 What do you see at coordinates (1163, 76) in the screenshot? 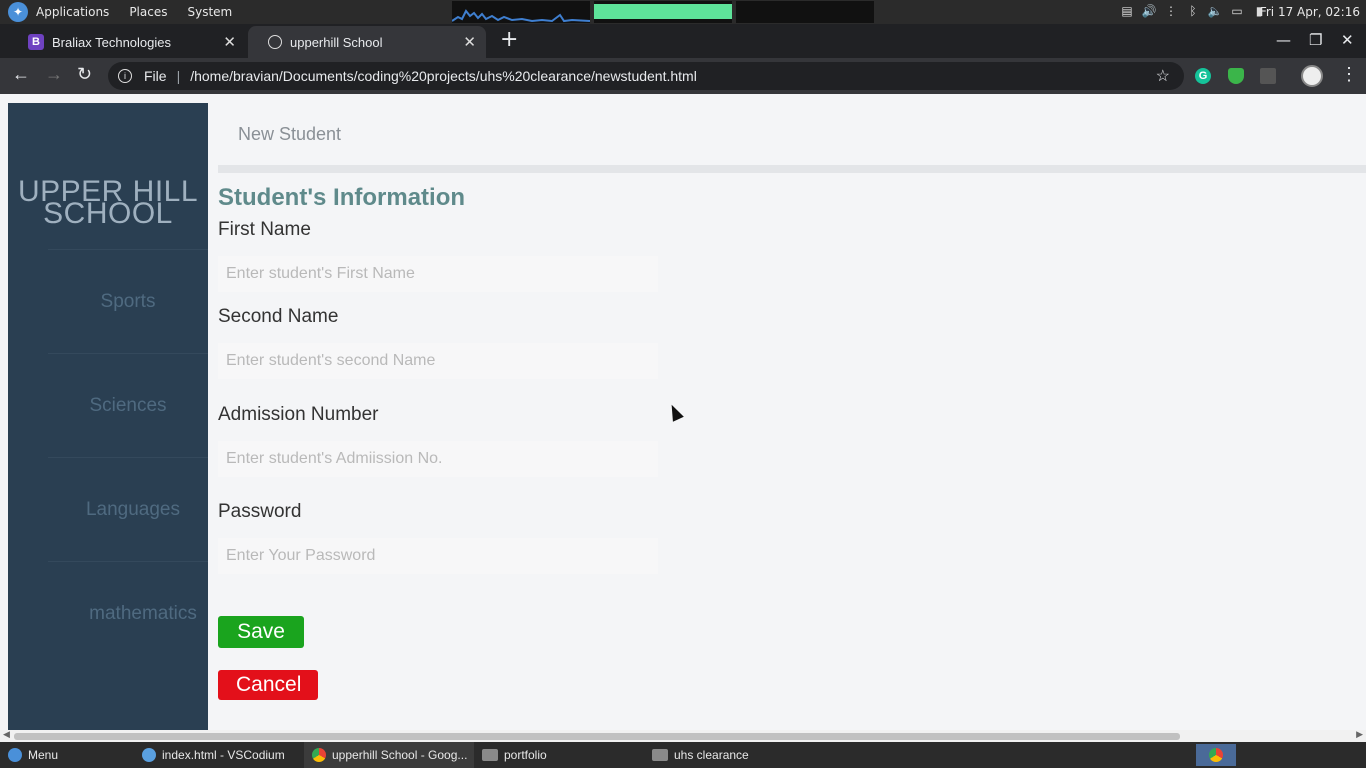
I see `bookmark-star-icon: ☆` at bounding box center [1163, 76].